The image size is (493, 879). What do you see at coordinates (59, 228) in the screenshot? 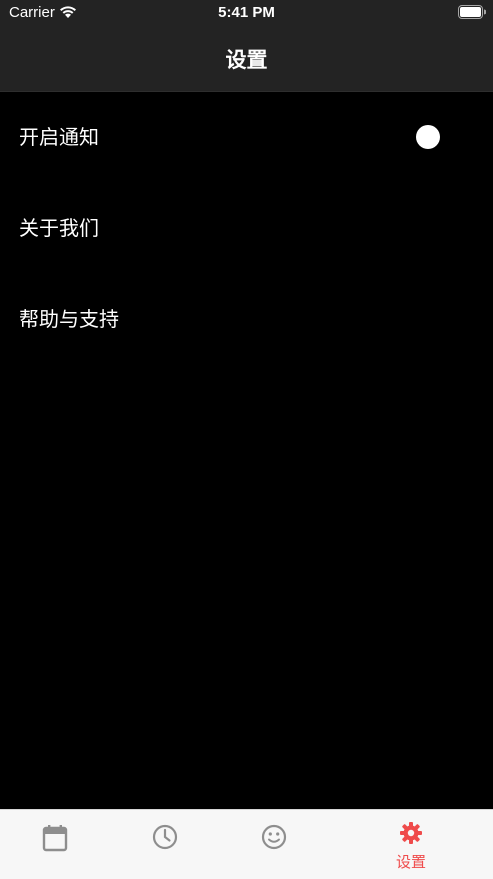
I see `settings-row-label: 关于我们` at bounding box center [59, 228].